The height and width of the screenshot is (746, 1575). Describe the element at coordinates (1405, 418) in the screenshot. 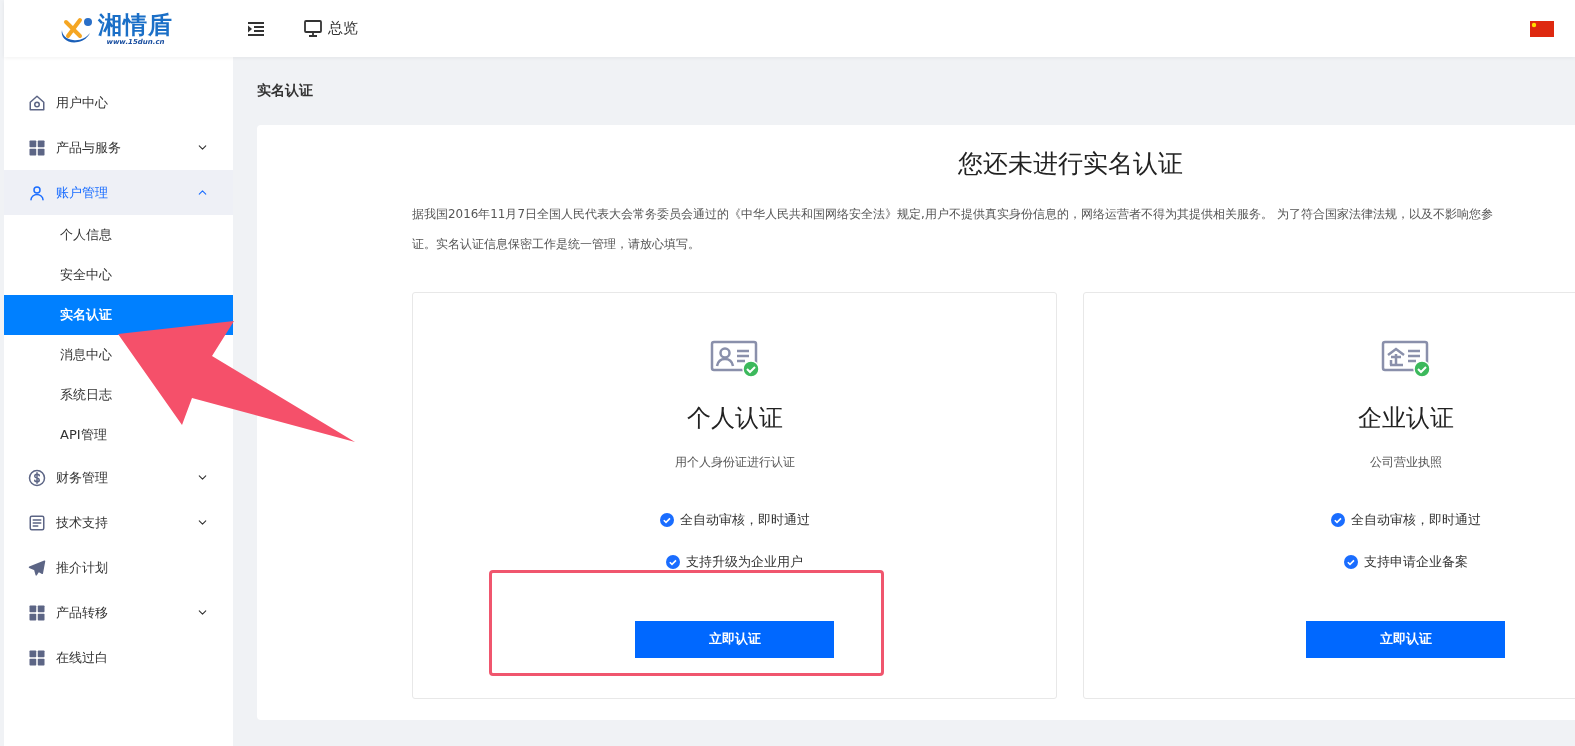

I see `option-title: 企业认证` at that location.